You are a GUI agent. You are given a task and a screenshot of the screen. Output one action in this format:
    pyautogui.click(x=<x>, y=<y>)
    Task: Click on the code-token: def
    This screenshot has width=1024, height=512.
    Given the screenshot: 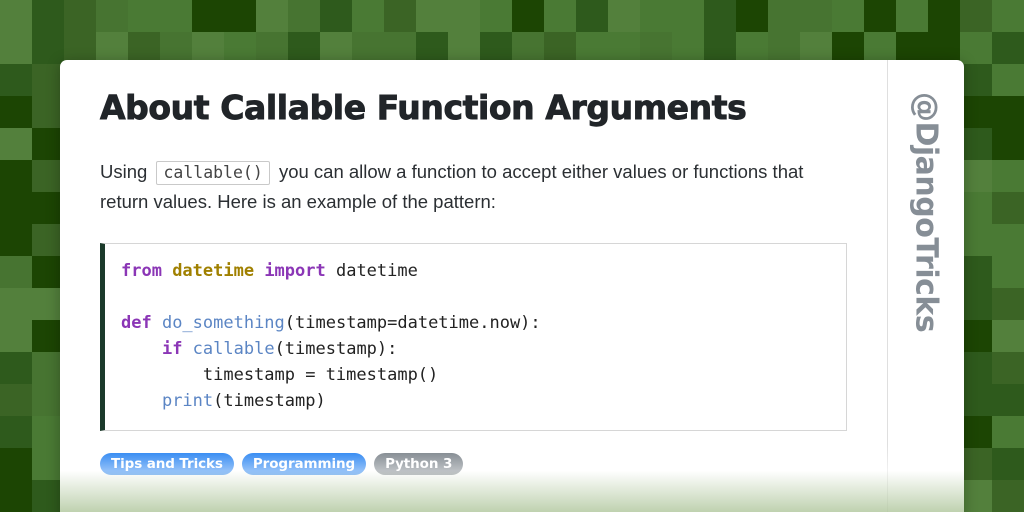 What is the action you would take?
    pyautogui.click(x=141, y=323)
    